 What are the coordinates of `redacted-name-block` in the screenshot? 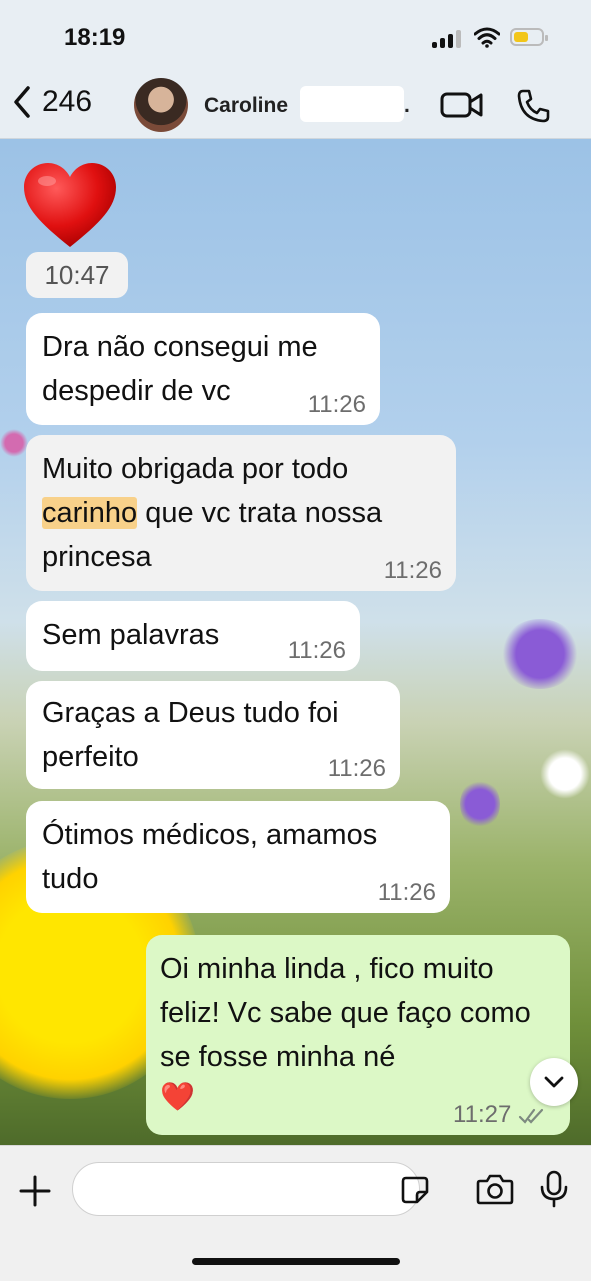 It's located at (352, 104).